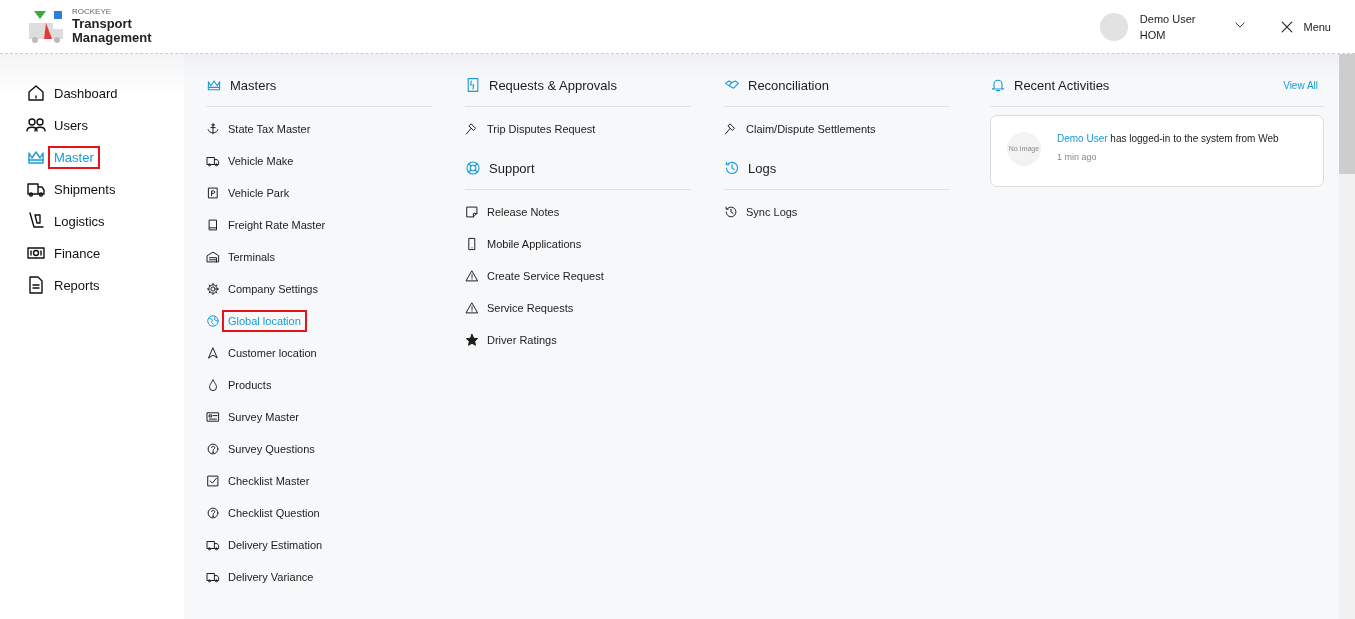  Describe the element at coordinates (46, 26) in the screenshot. I see `truck-logo-icon` at that location.